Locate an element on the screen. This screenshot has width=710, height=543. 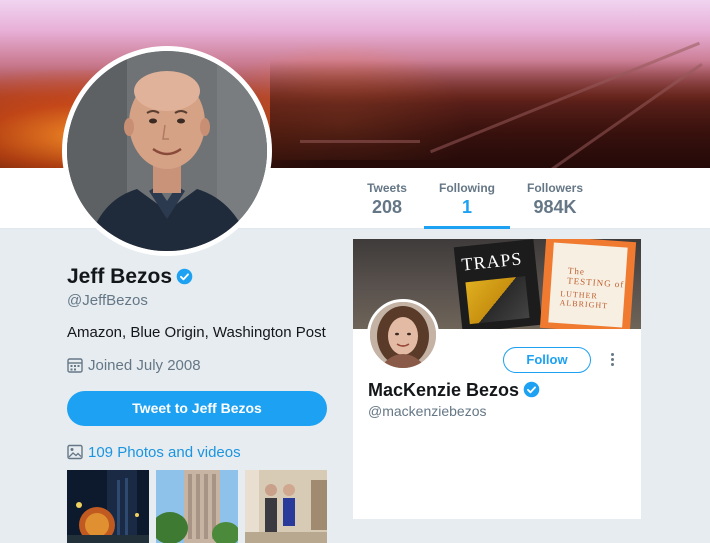
profile-joined: Joined July 2008 is located at coordinates (134, 365).